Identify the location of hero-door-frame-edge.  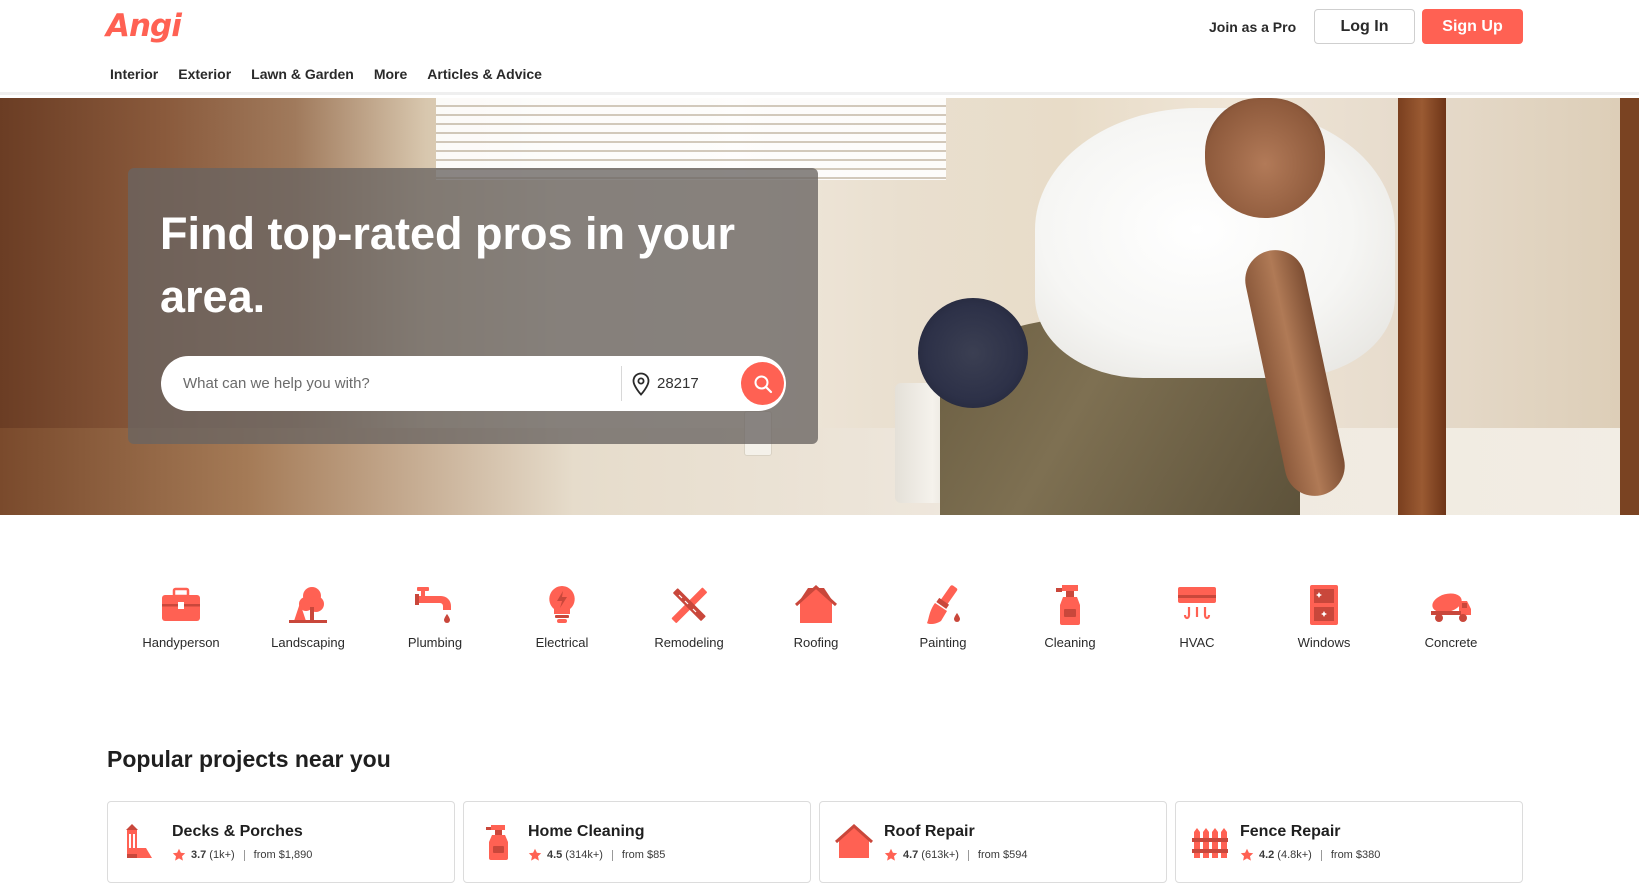
(1629, 306).